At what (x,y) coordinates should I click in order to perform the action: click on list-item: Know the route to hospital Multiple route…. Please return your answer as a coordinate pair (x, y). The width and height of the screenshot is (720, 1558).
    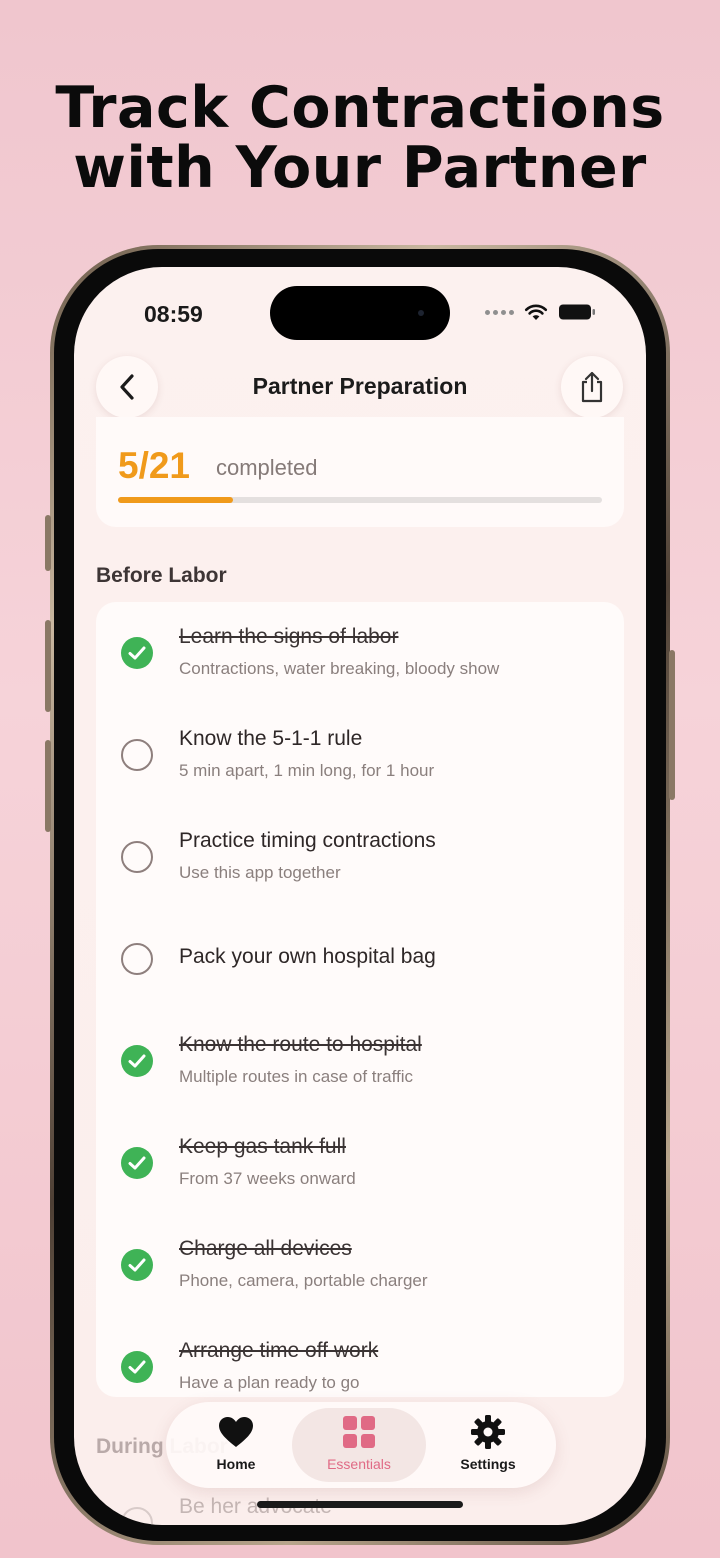
    Looking at the image, I should click on (360, 1061).